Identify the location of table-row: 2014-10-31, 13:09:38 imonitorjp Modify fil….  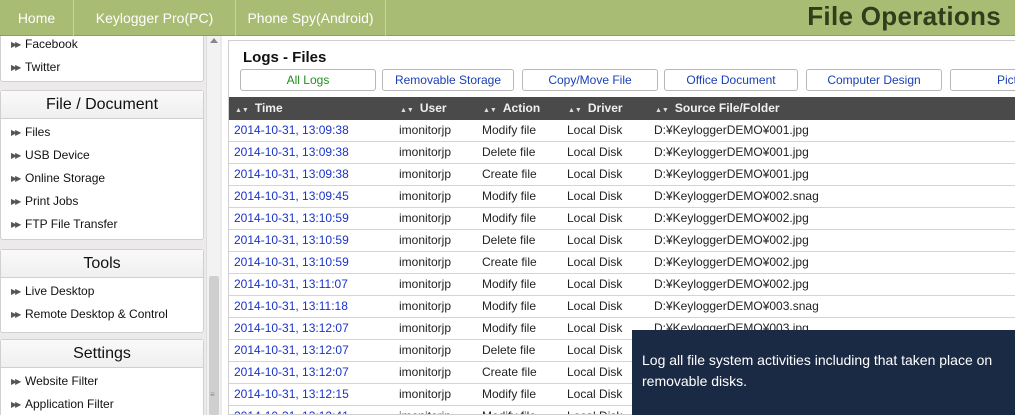
(622, 131).